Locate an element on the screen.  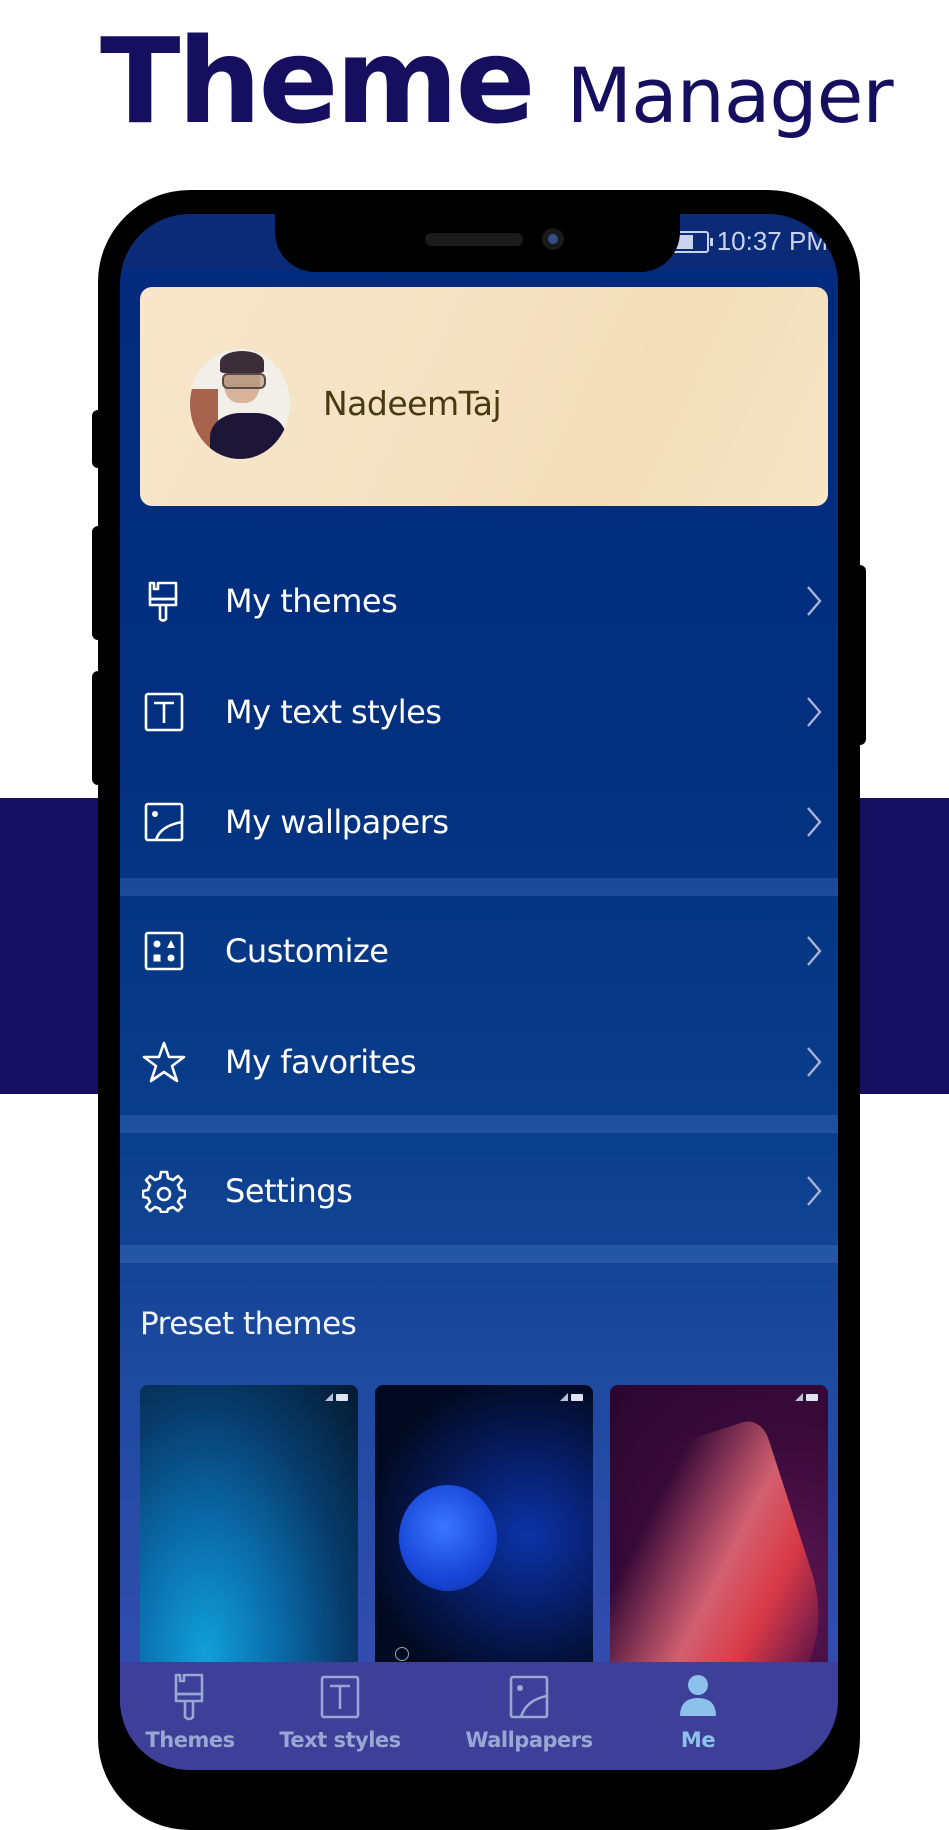
headline: Theme Manager is located at coordinates (497, 82).